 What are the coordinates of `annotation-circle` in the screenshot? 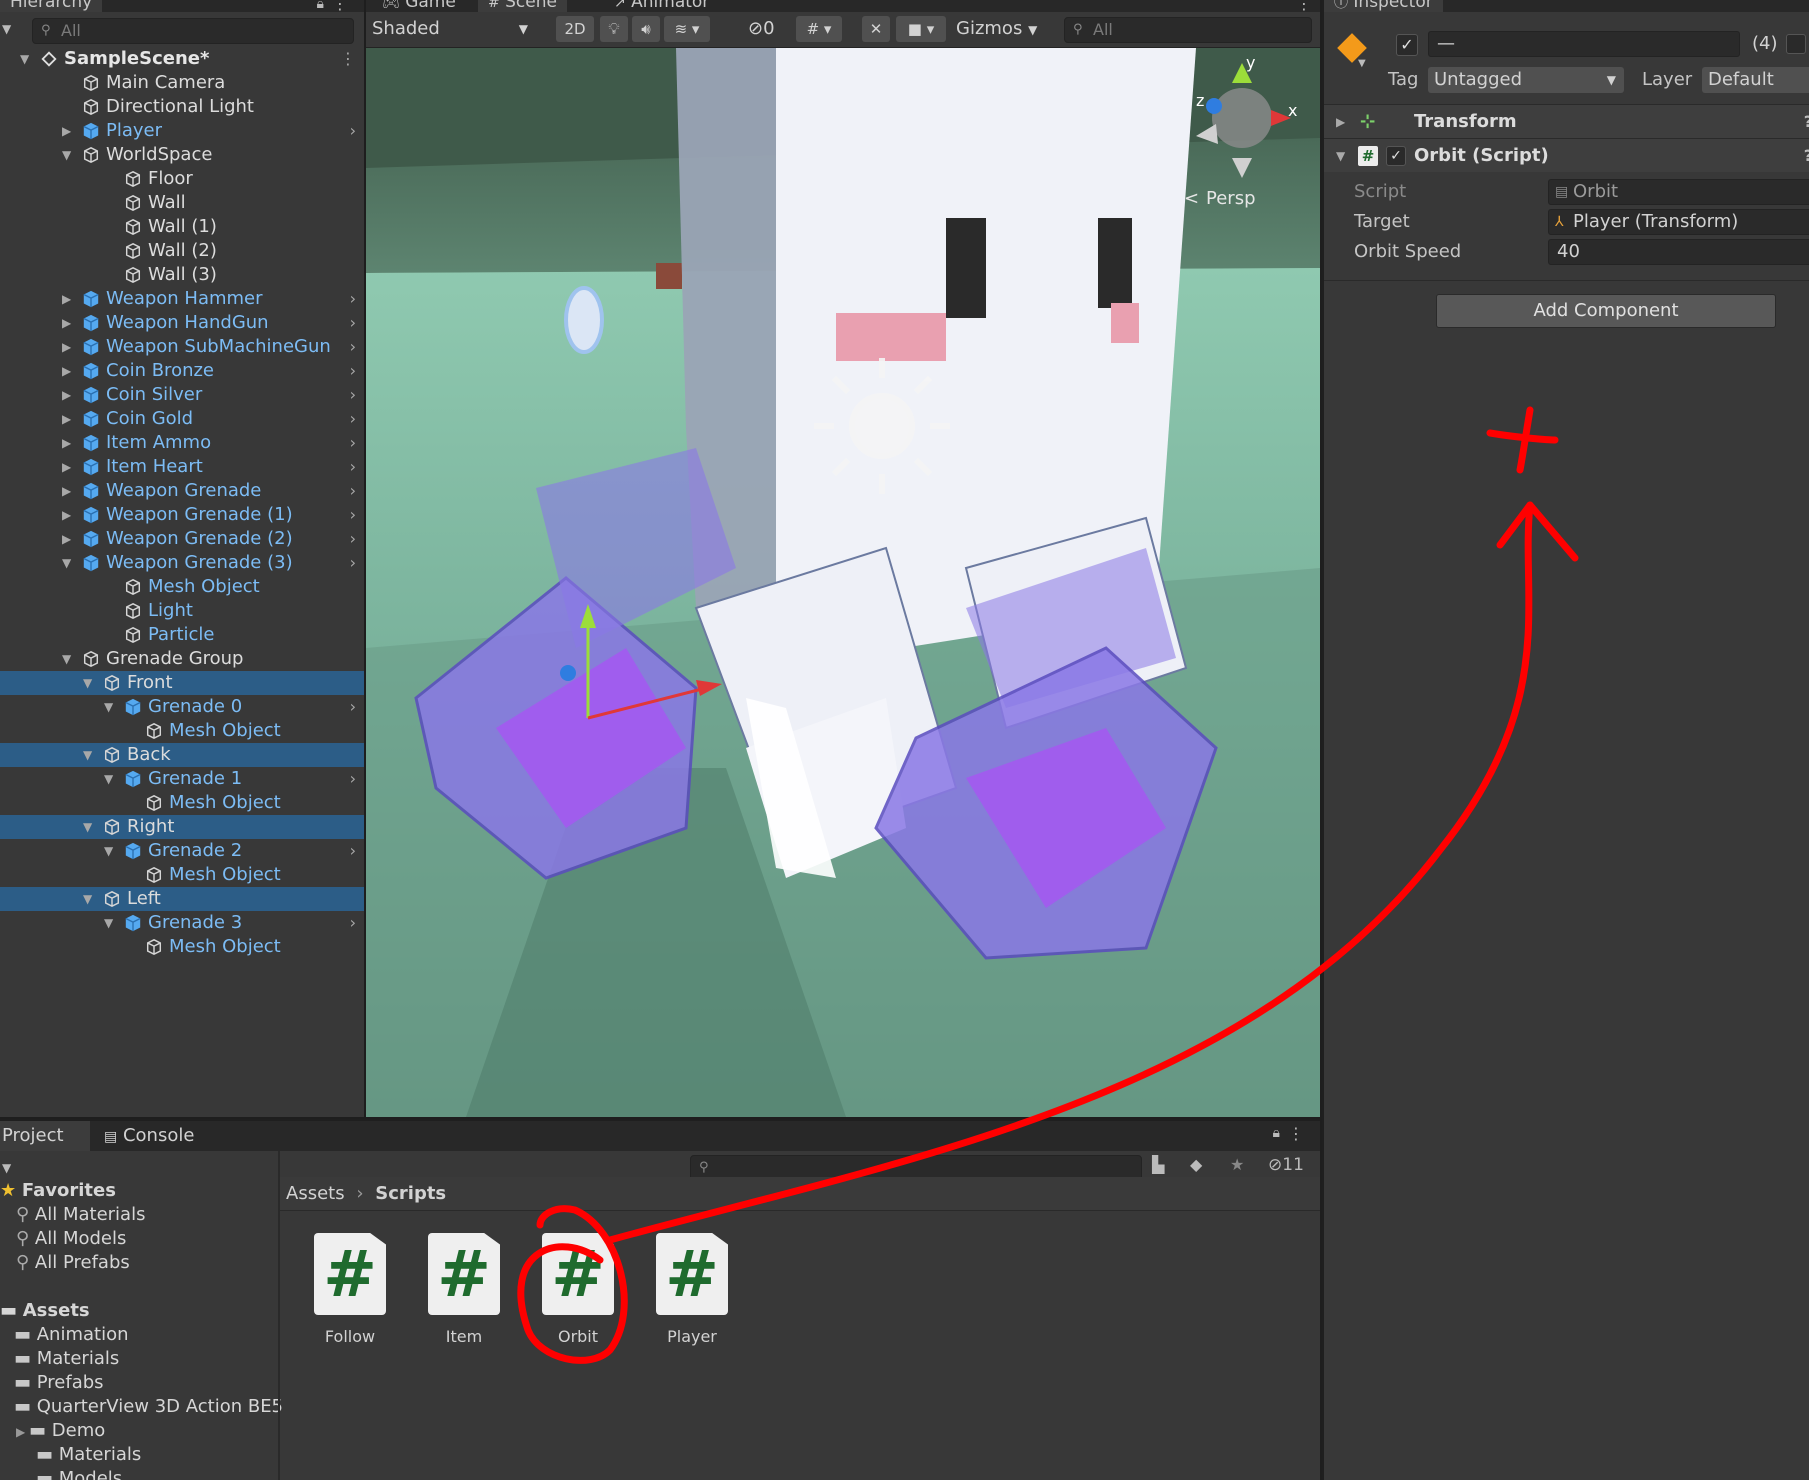 It's located at (572, 1284).